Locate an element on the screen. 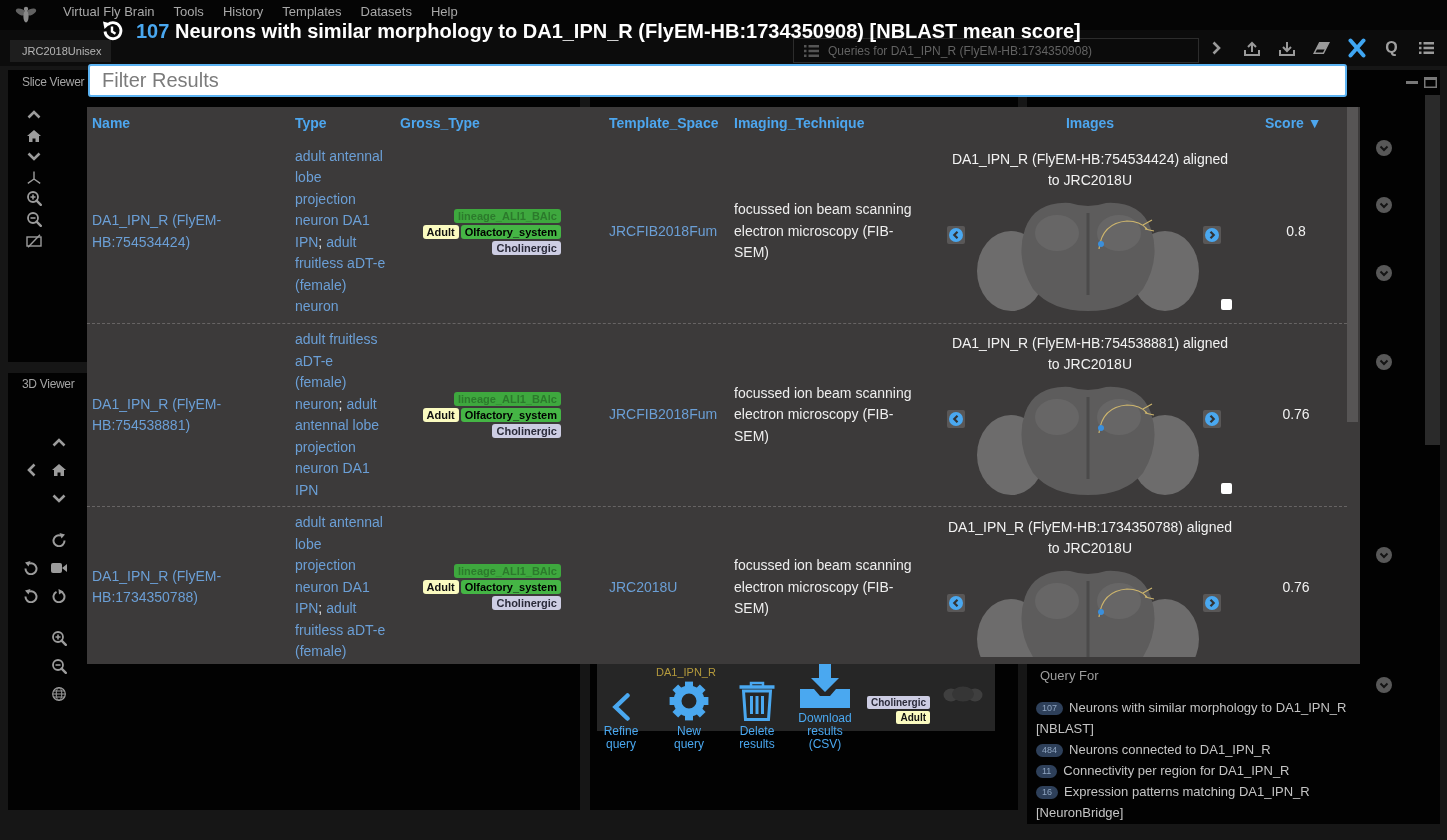 The height and width of the screenshot is (840, 1447). quick-search-button: Q is located at coordinates (1391, 48).